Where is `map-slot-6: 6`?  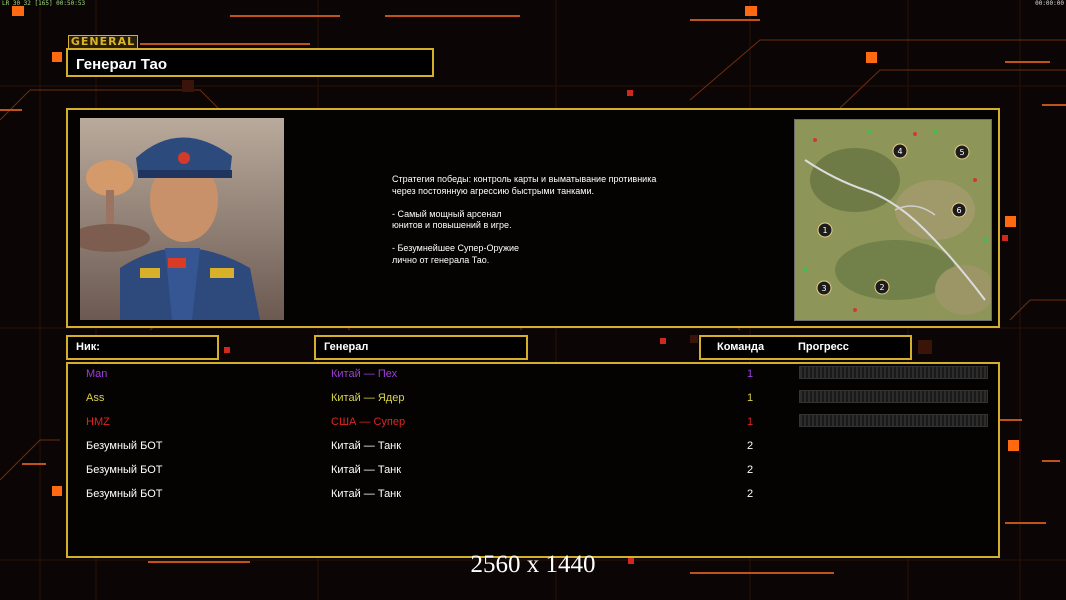 map-slot-6: 6 is located at coordinates (958, 210).